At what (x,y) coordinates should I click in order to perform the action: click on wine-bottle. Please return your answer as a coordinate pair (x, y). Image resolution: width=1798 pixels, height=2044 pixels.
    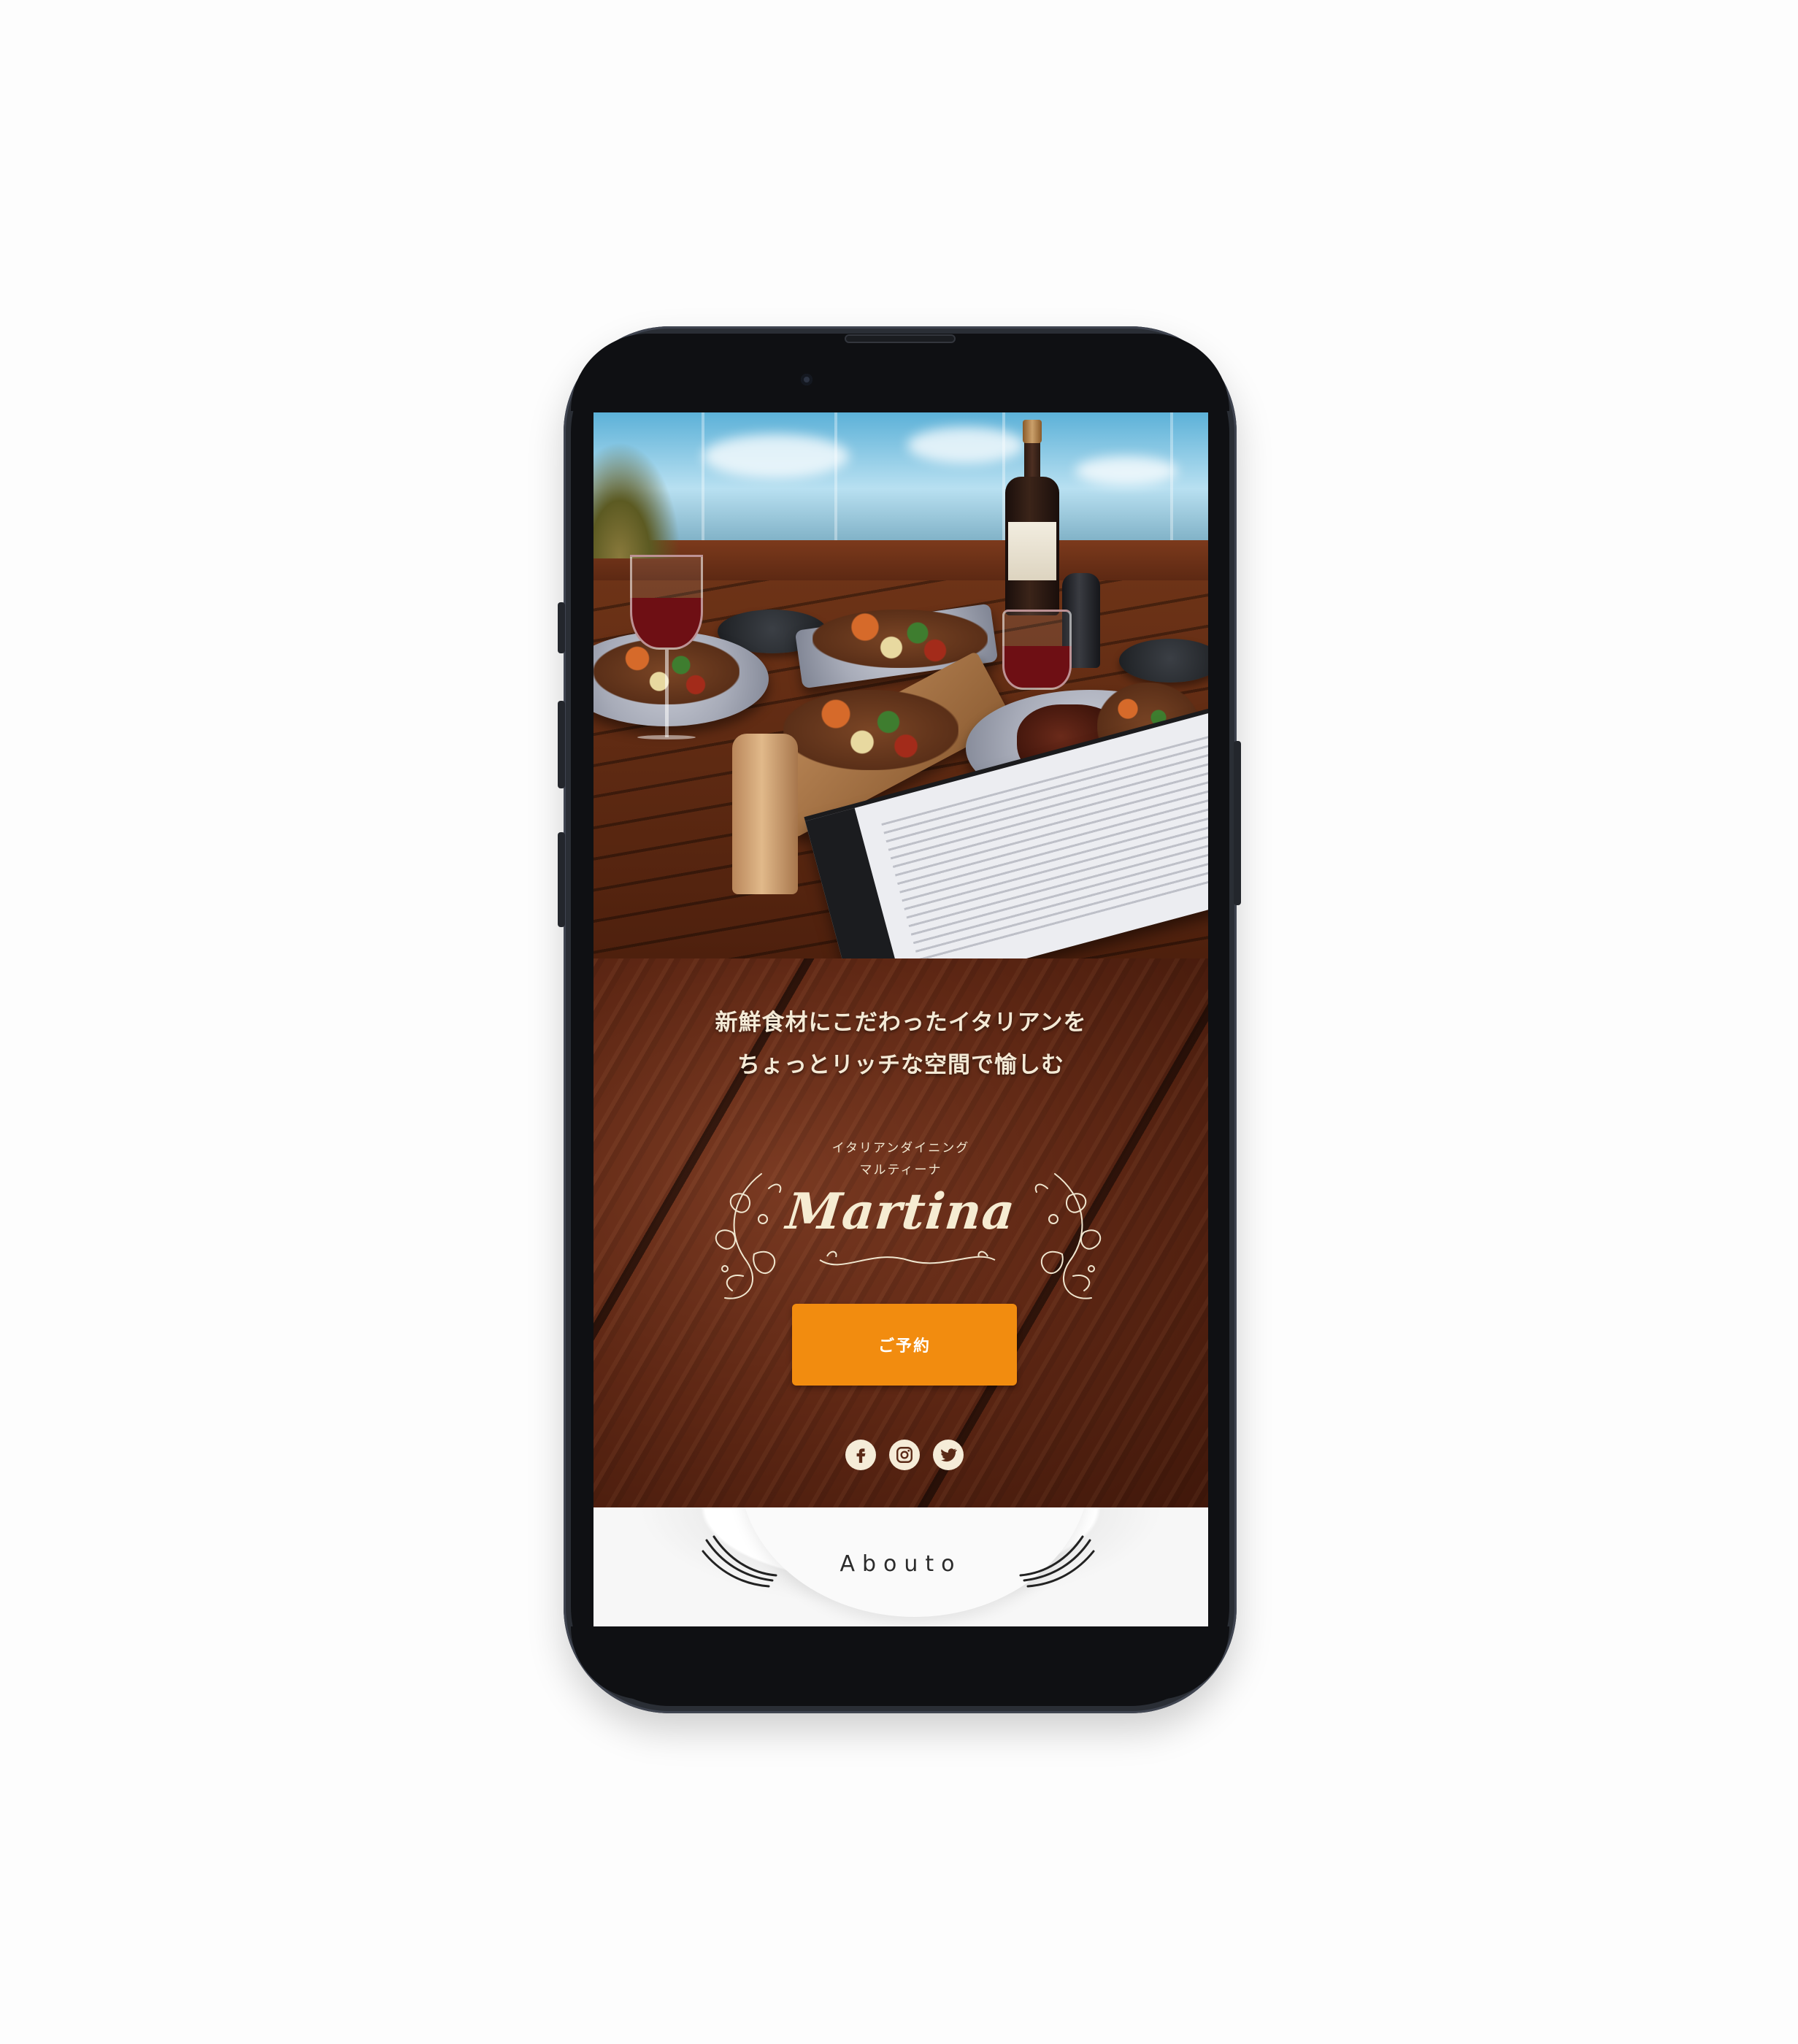
    Looking at the image, I should click on (1031, 518).